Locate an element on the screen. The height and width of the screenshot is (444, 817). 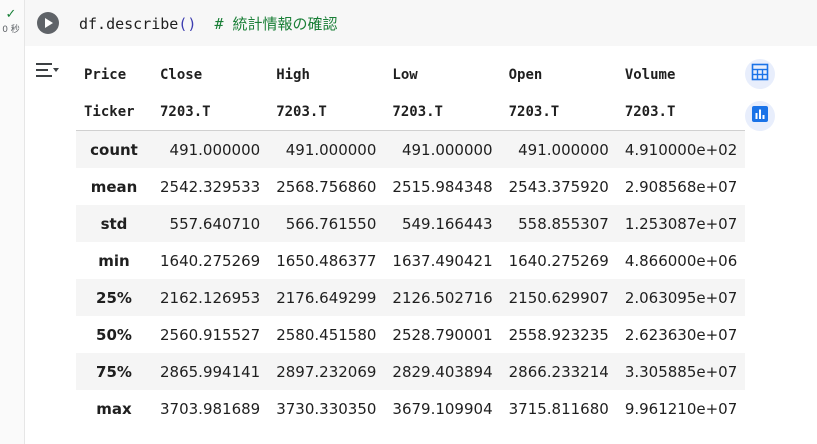
table-cell: 558.855307 is located at coordinates (563, 223).